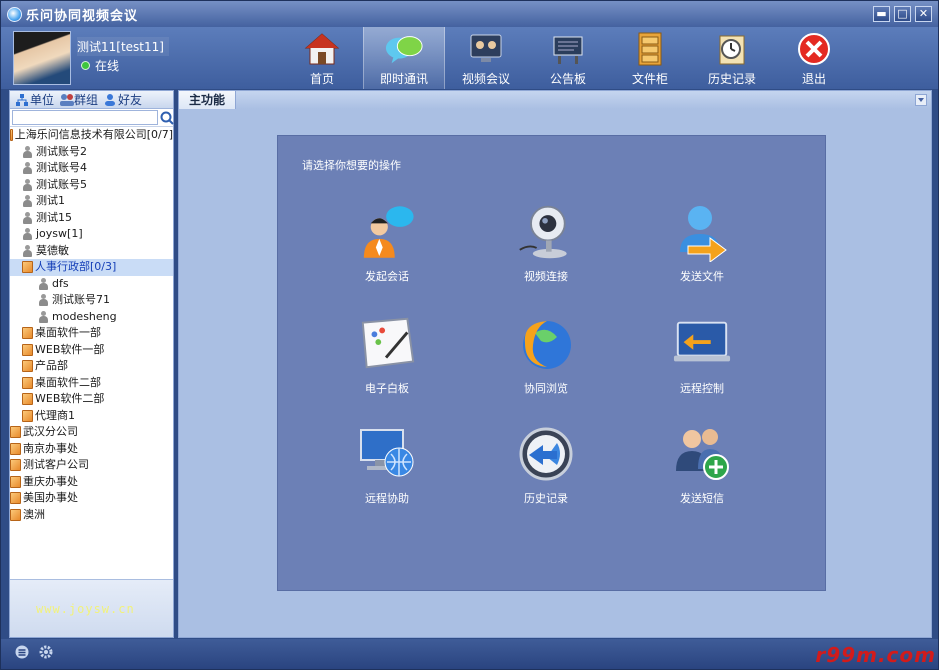  What do you see at coordinates (43, 283) in the screenshot?
I see `user-icon` at bounding box center [43, 283].